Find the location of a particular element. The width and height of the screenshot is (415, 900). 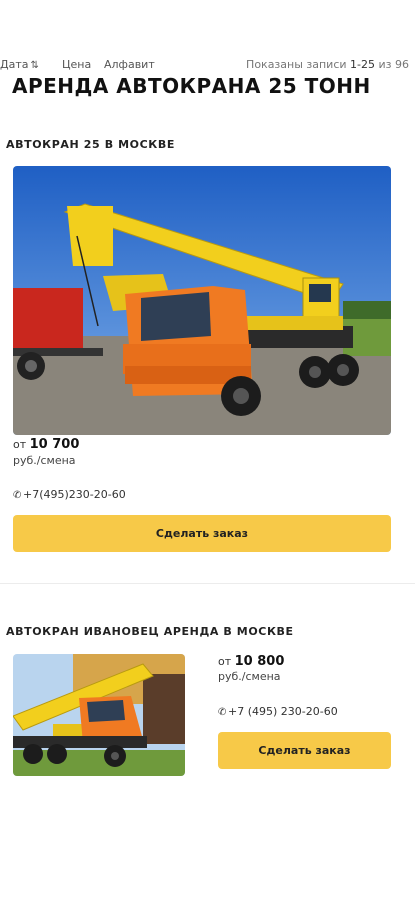

price-unit-2: руб./смена is located at coordinates (249, 676).